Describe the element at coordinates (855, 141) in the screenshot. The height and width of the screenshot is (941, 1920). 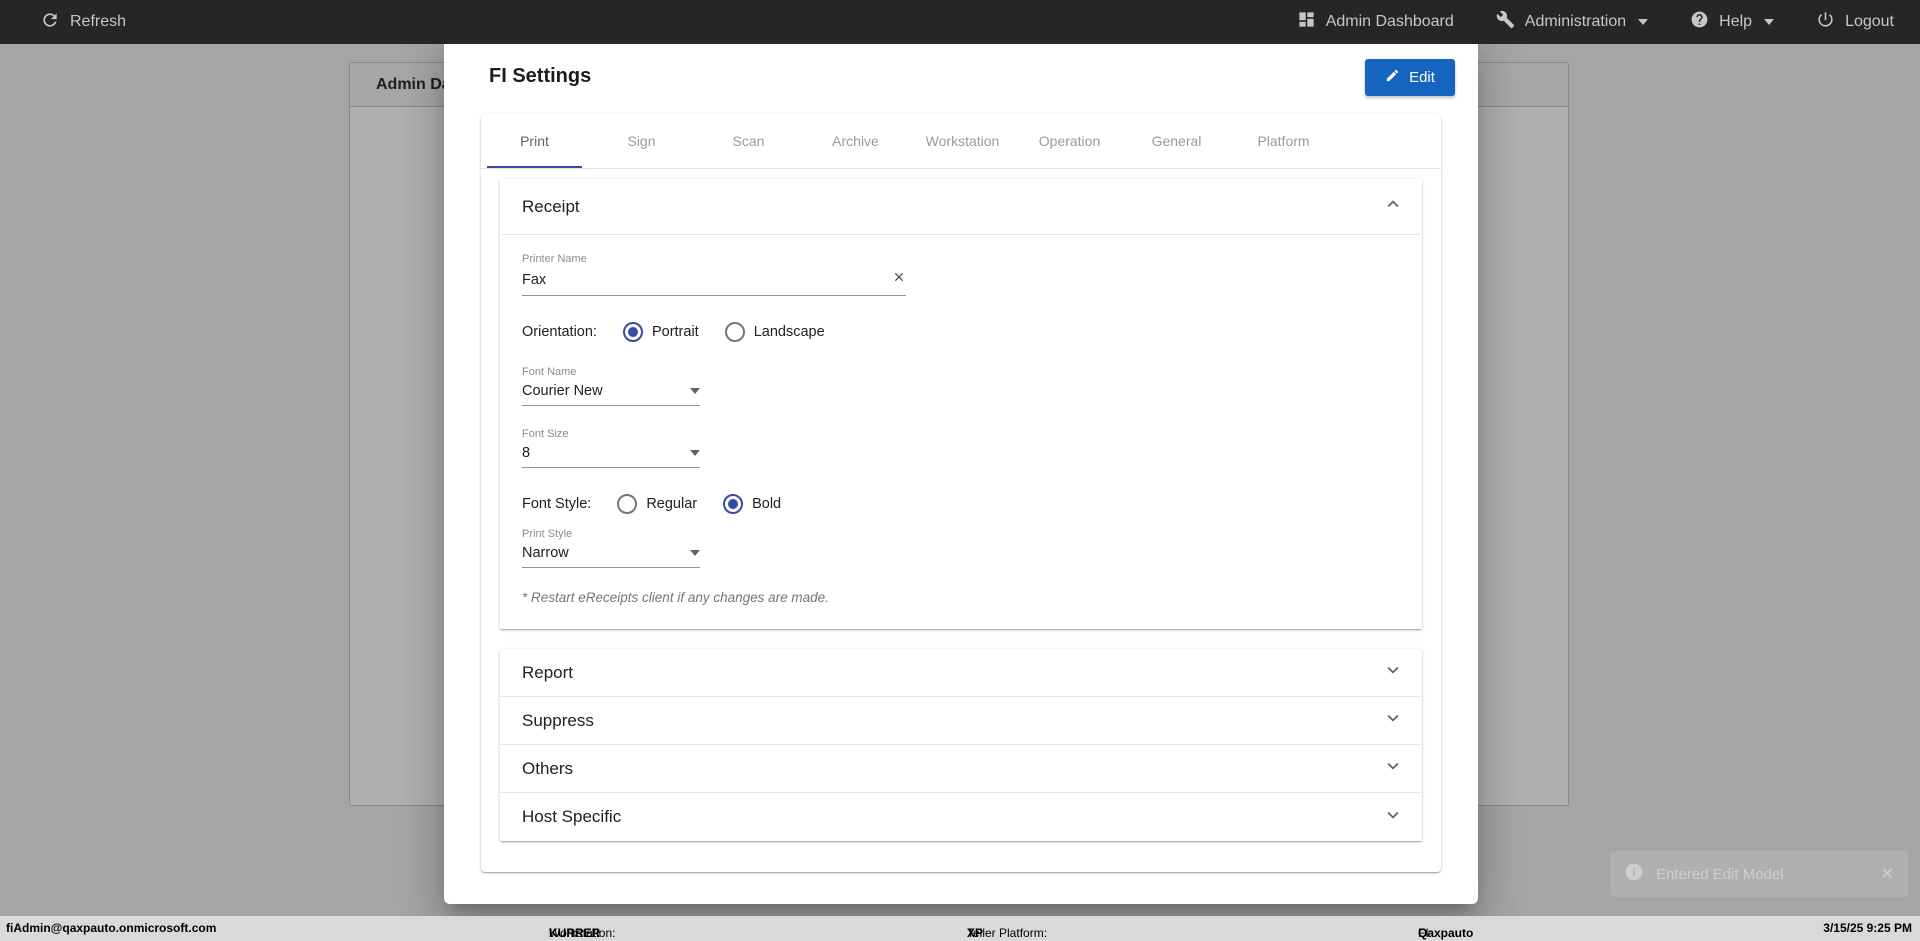
I see `tab-archive: Archive` at that location.